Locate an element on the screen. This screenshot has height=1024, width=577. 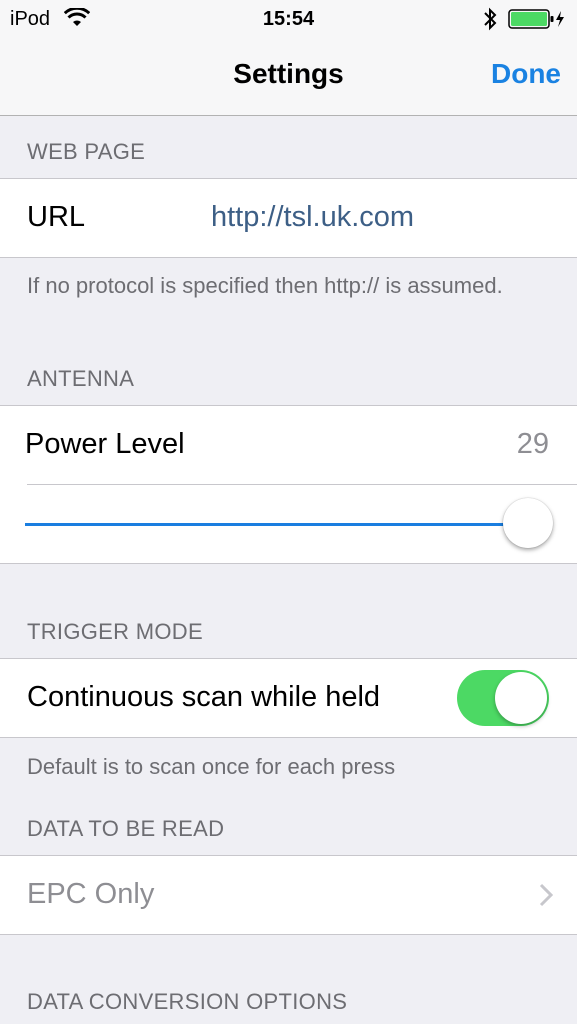
power-level-slider-thumb is located at coordinates (528, 523).